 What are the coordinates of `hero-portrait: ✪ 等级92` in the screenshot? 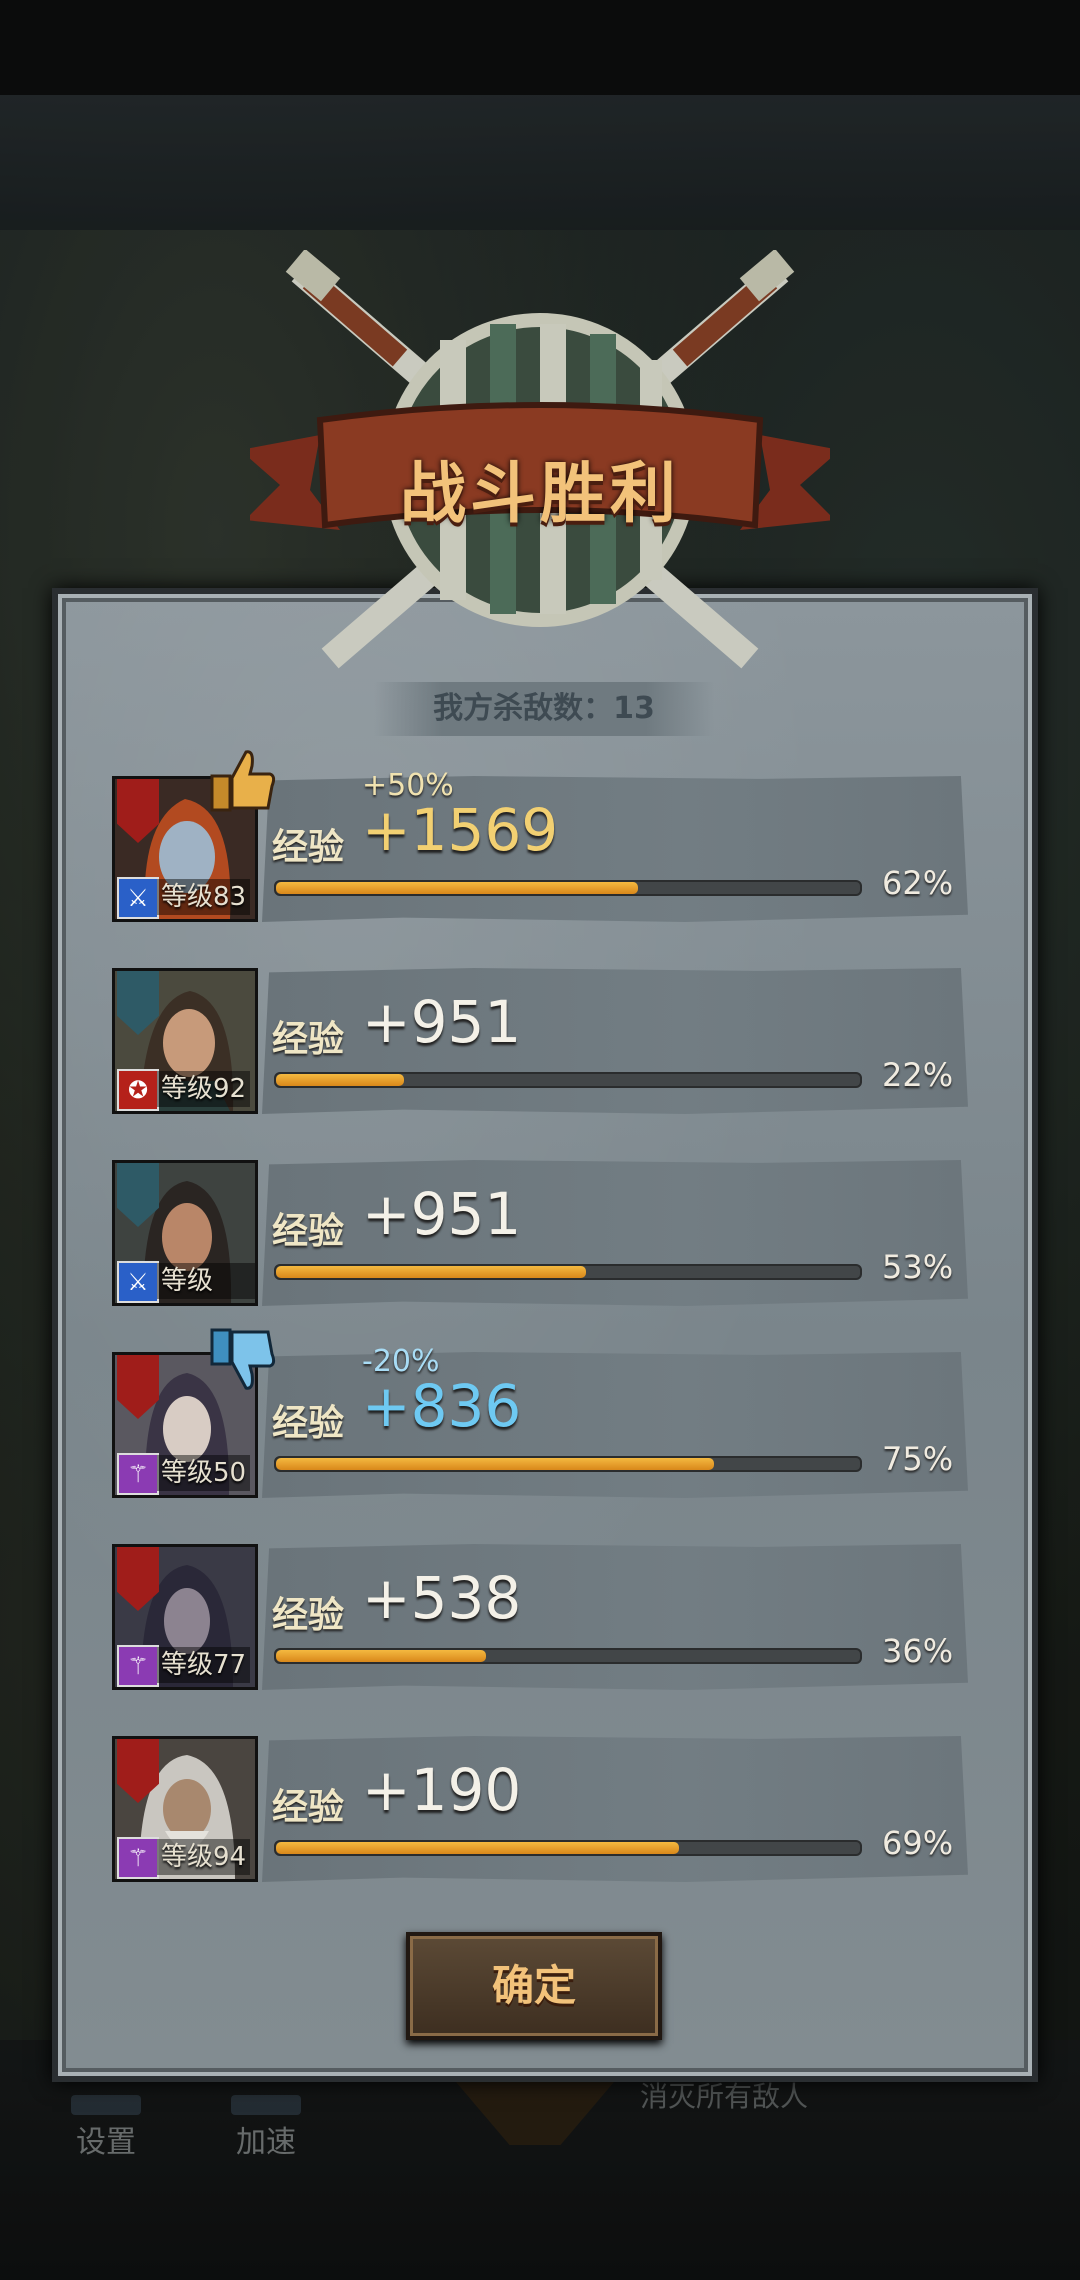 It's located at (185, 1041).